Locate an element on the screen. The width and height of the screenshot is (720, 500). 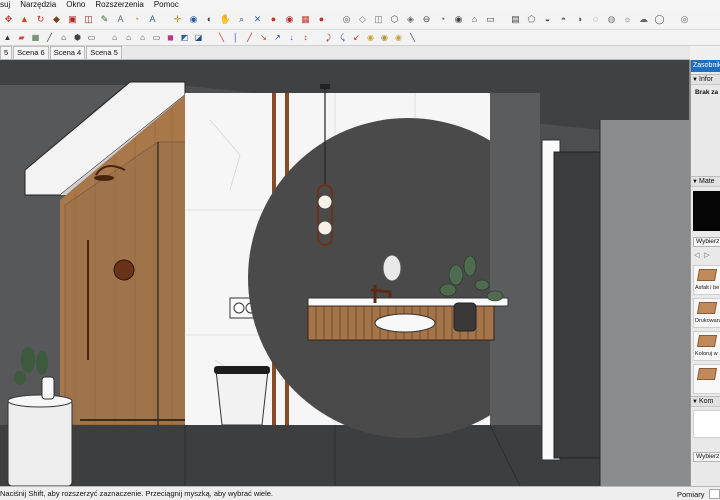
axes-icon: ✛ is located at coordinates (177, 19).